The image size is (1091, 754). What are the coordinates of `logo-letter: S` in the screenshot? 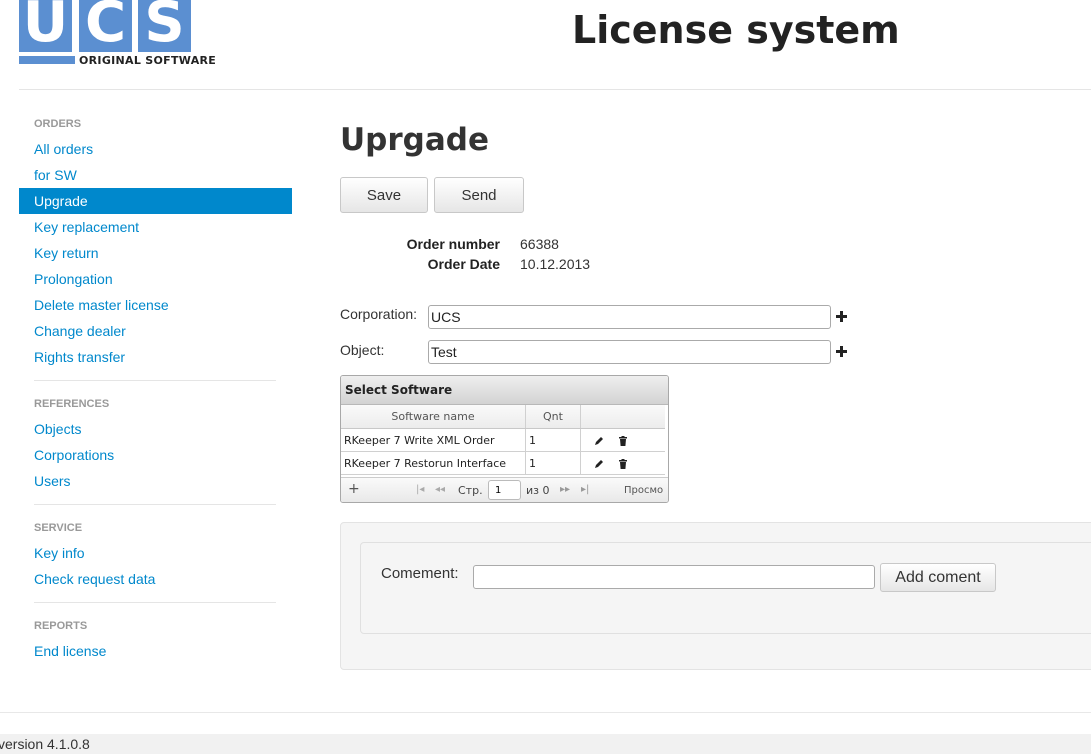 It's located at (164, 26).